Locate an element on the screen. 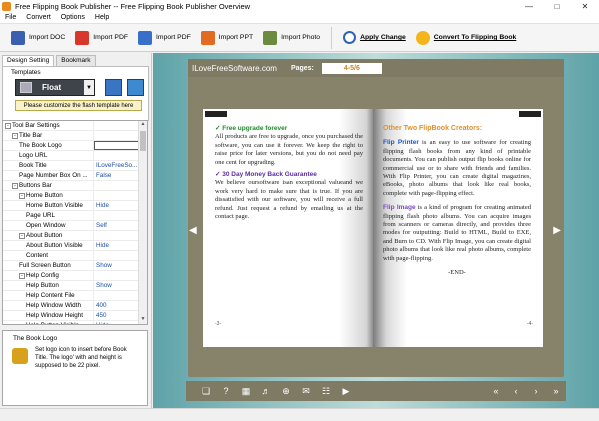 The width and height of the screenshot is (599, 421). import-doc-label: Import DOC is located at coordinates (47, 37).